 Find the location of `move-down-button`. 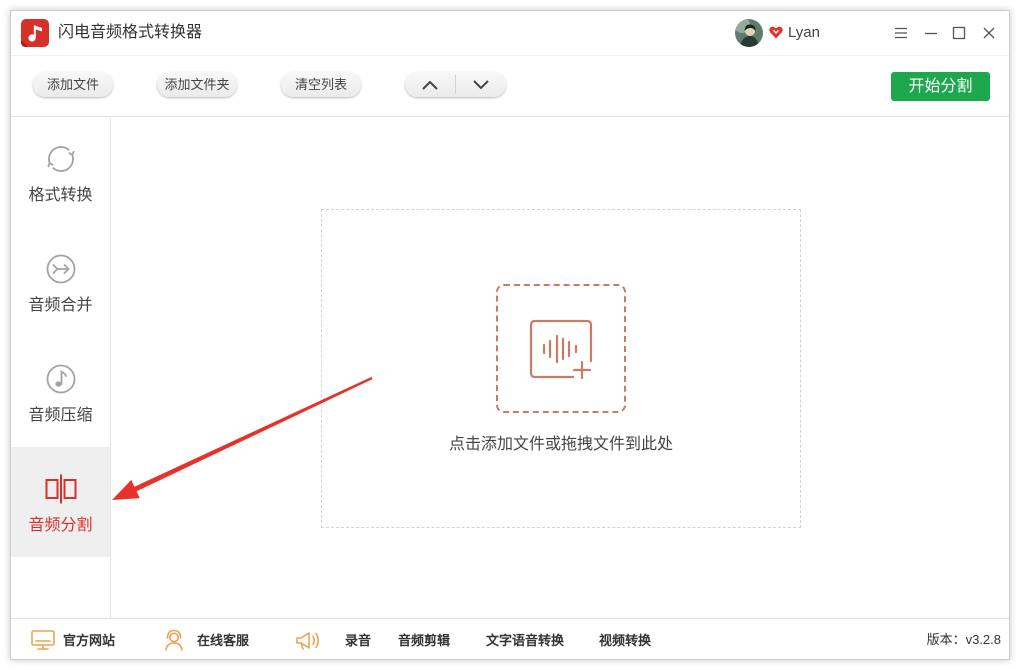

move-down-button is located at coordinates (481, 84).